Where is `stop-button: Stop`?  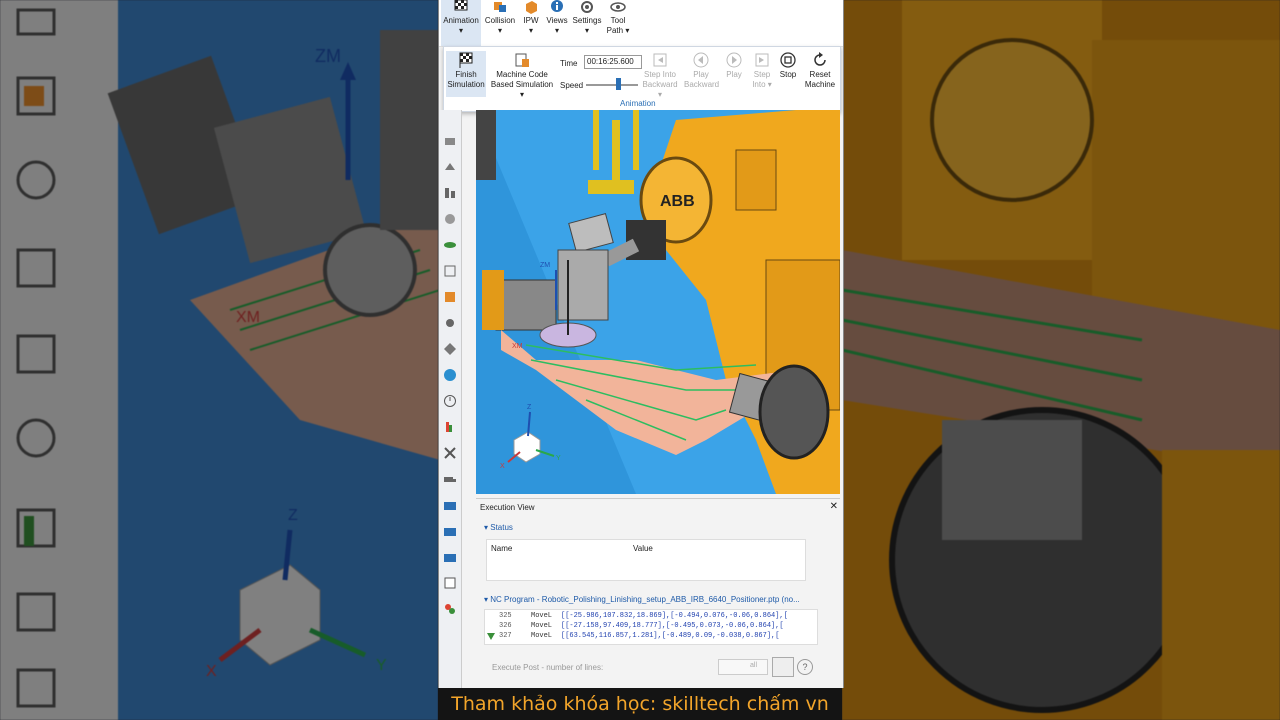 stop-button: Stop is located at coordinates (788, 65).